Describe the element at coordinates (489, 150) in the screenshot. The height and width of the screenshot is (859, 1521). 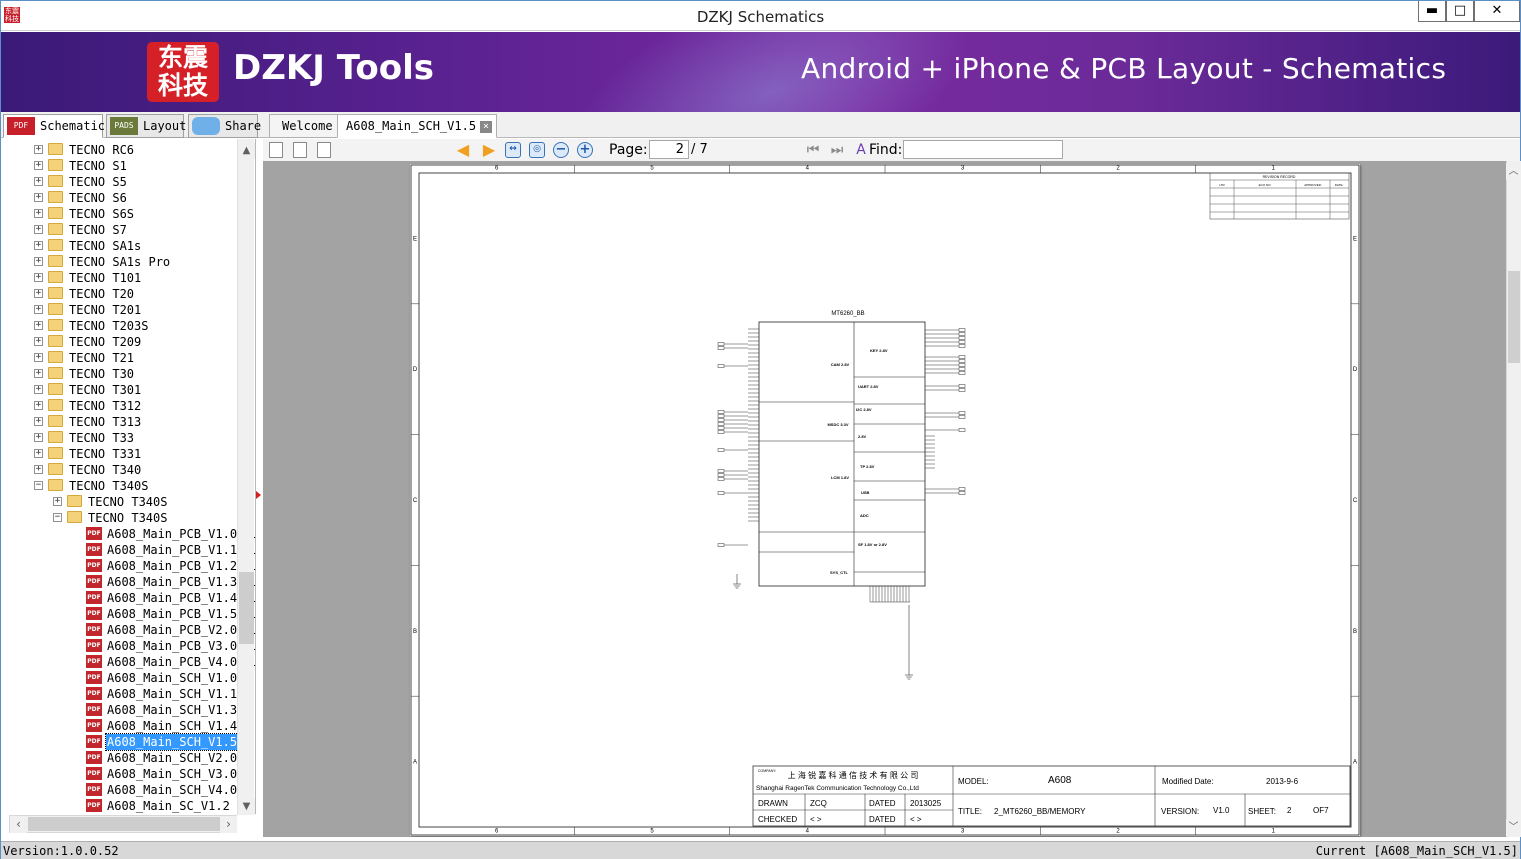
I see `next-page-icon: ▶` at that location.